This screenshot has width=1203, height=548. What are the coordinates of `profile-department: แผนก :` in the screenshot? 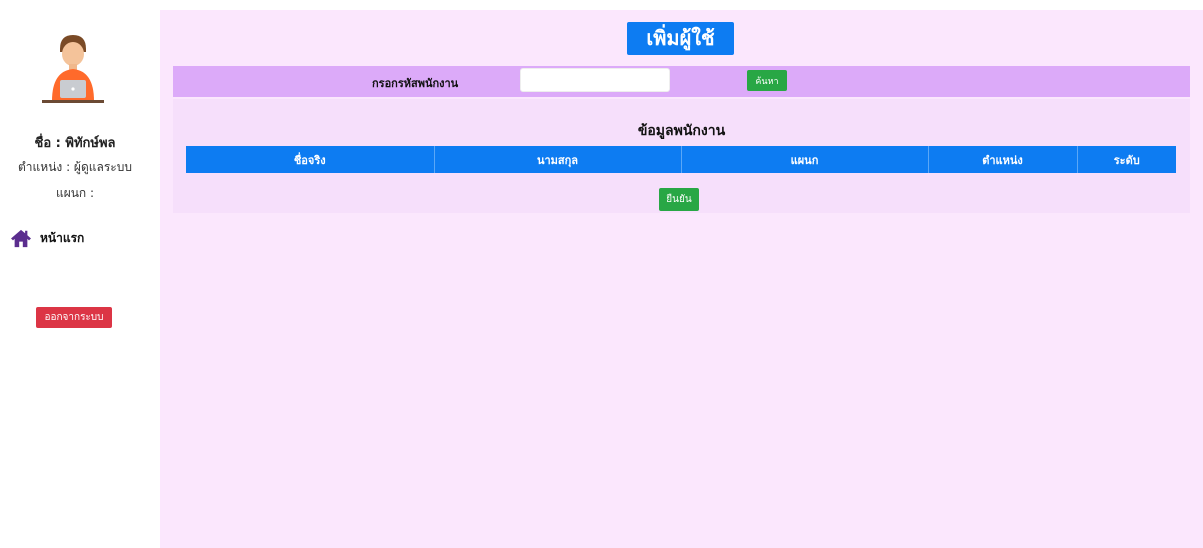 It's located at (75, 193).